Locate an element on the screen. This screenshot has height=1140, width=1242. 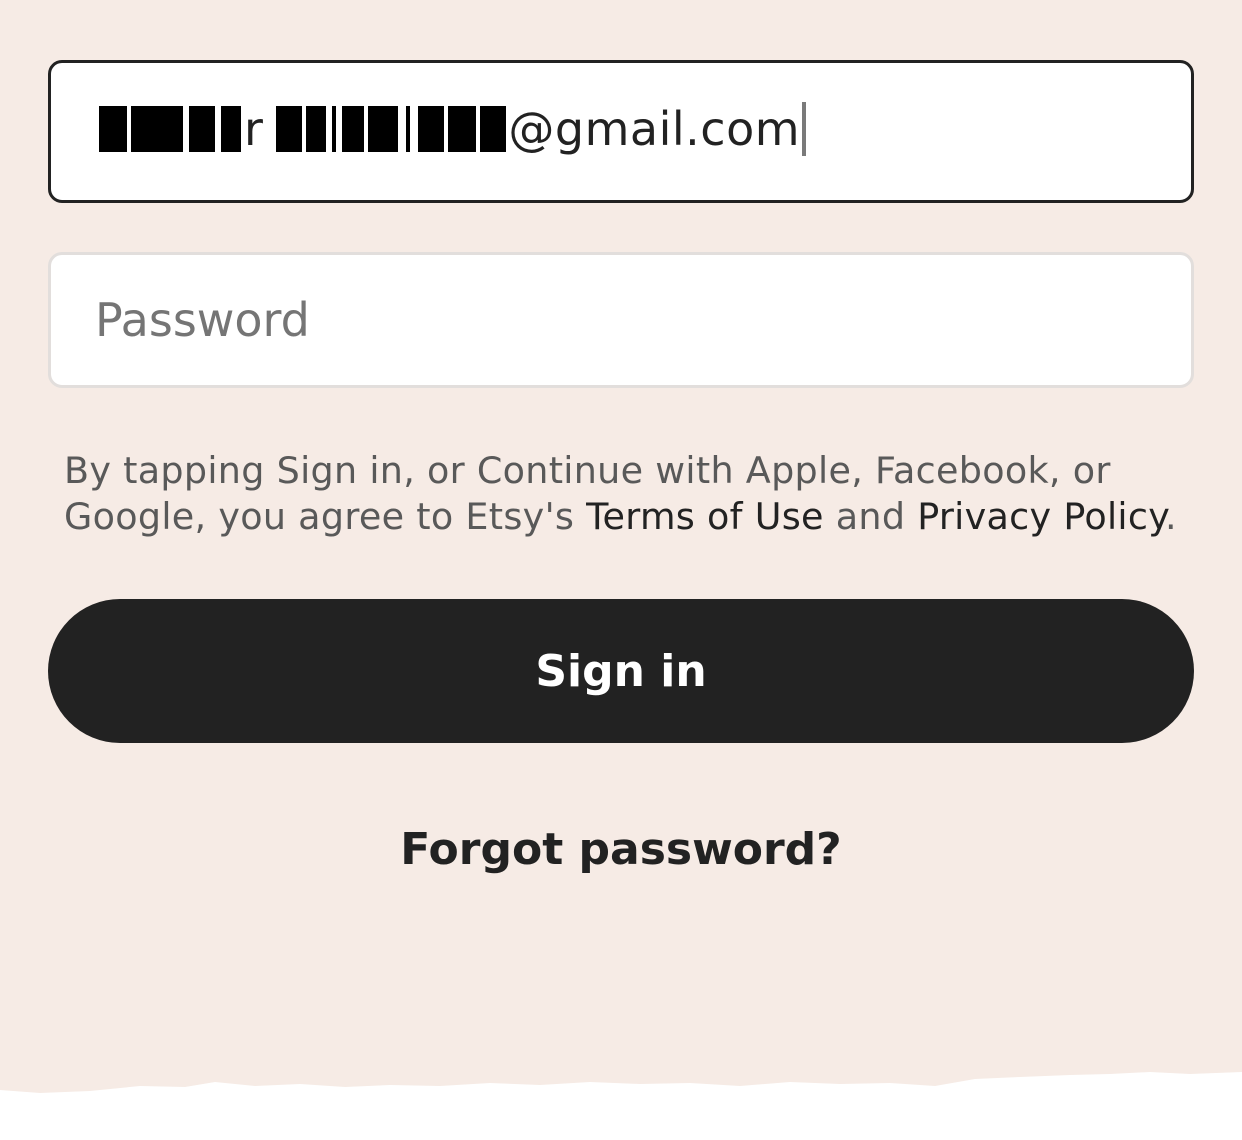
email-field: r @gmail.com is located at coordinates (621, 131).